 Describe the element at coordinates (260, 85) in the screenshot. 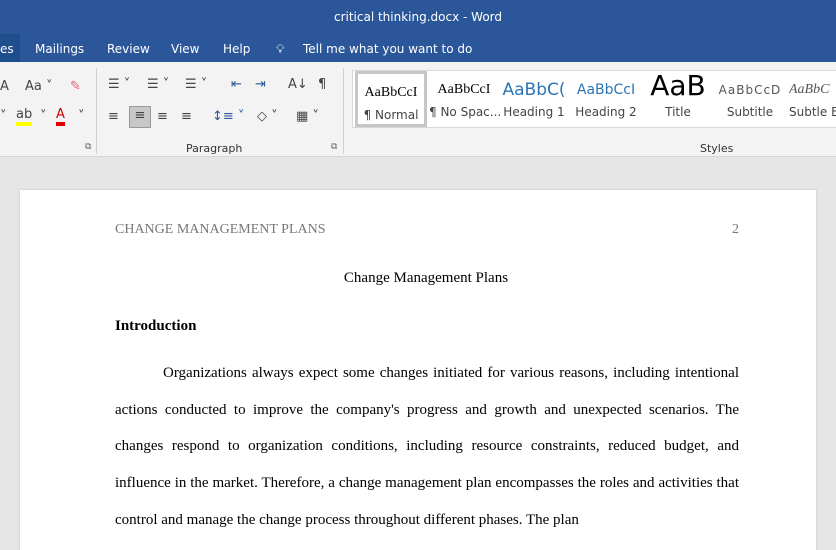

I see `increase-indent-icon: ⇥` at that location.